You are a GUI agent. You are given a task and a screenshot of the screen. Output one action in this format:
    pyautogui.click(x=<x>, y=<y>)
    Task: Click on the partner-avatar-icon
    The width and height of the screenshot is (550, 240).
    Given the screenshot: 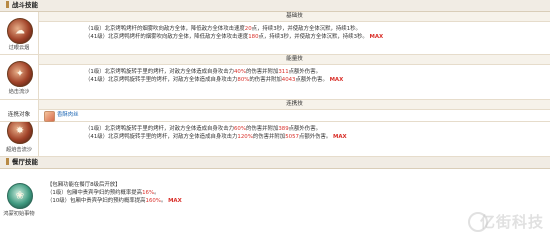 What is the action you would take?
    pyautogui.click(x=49, y=116)
    